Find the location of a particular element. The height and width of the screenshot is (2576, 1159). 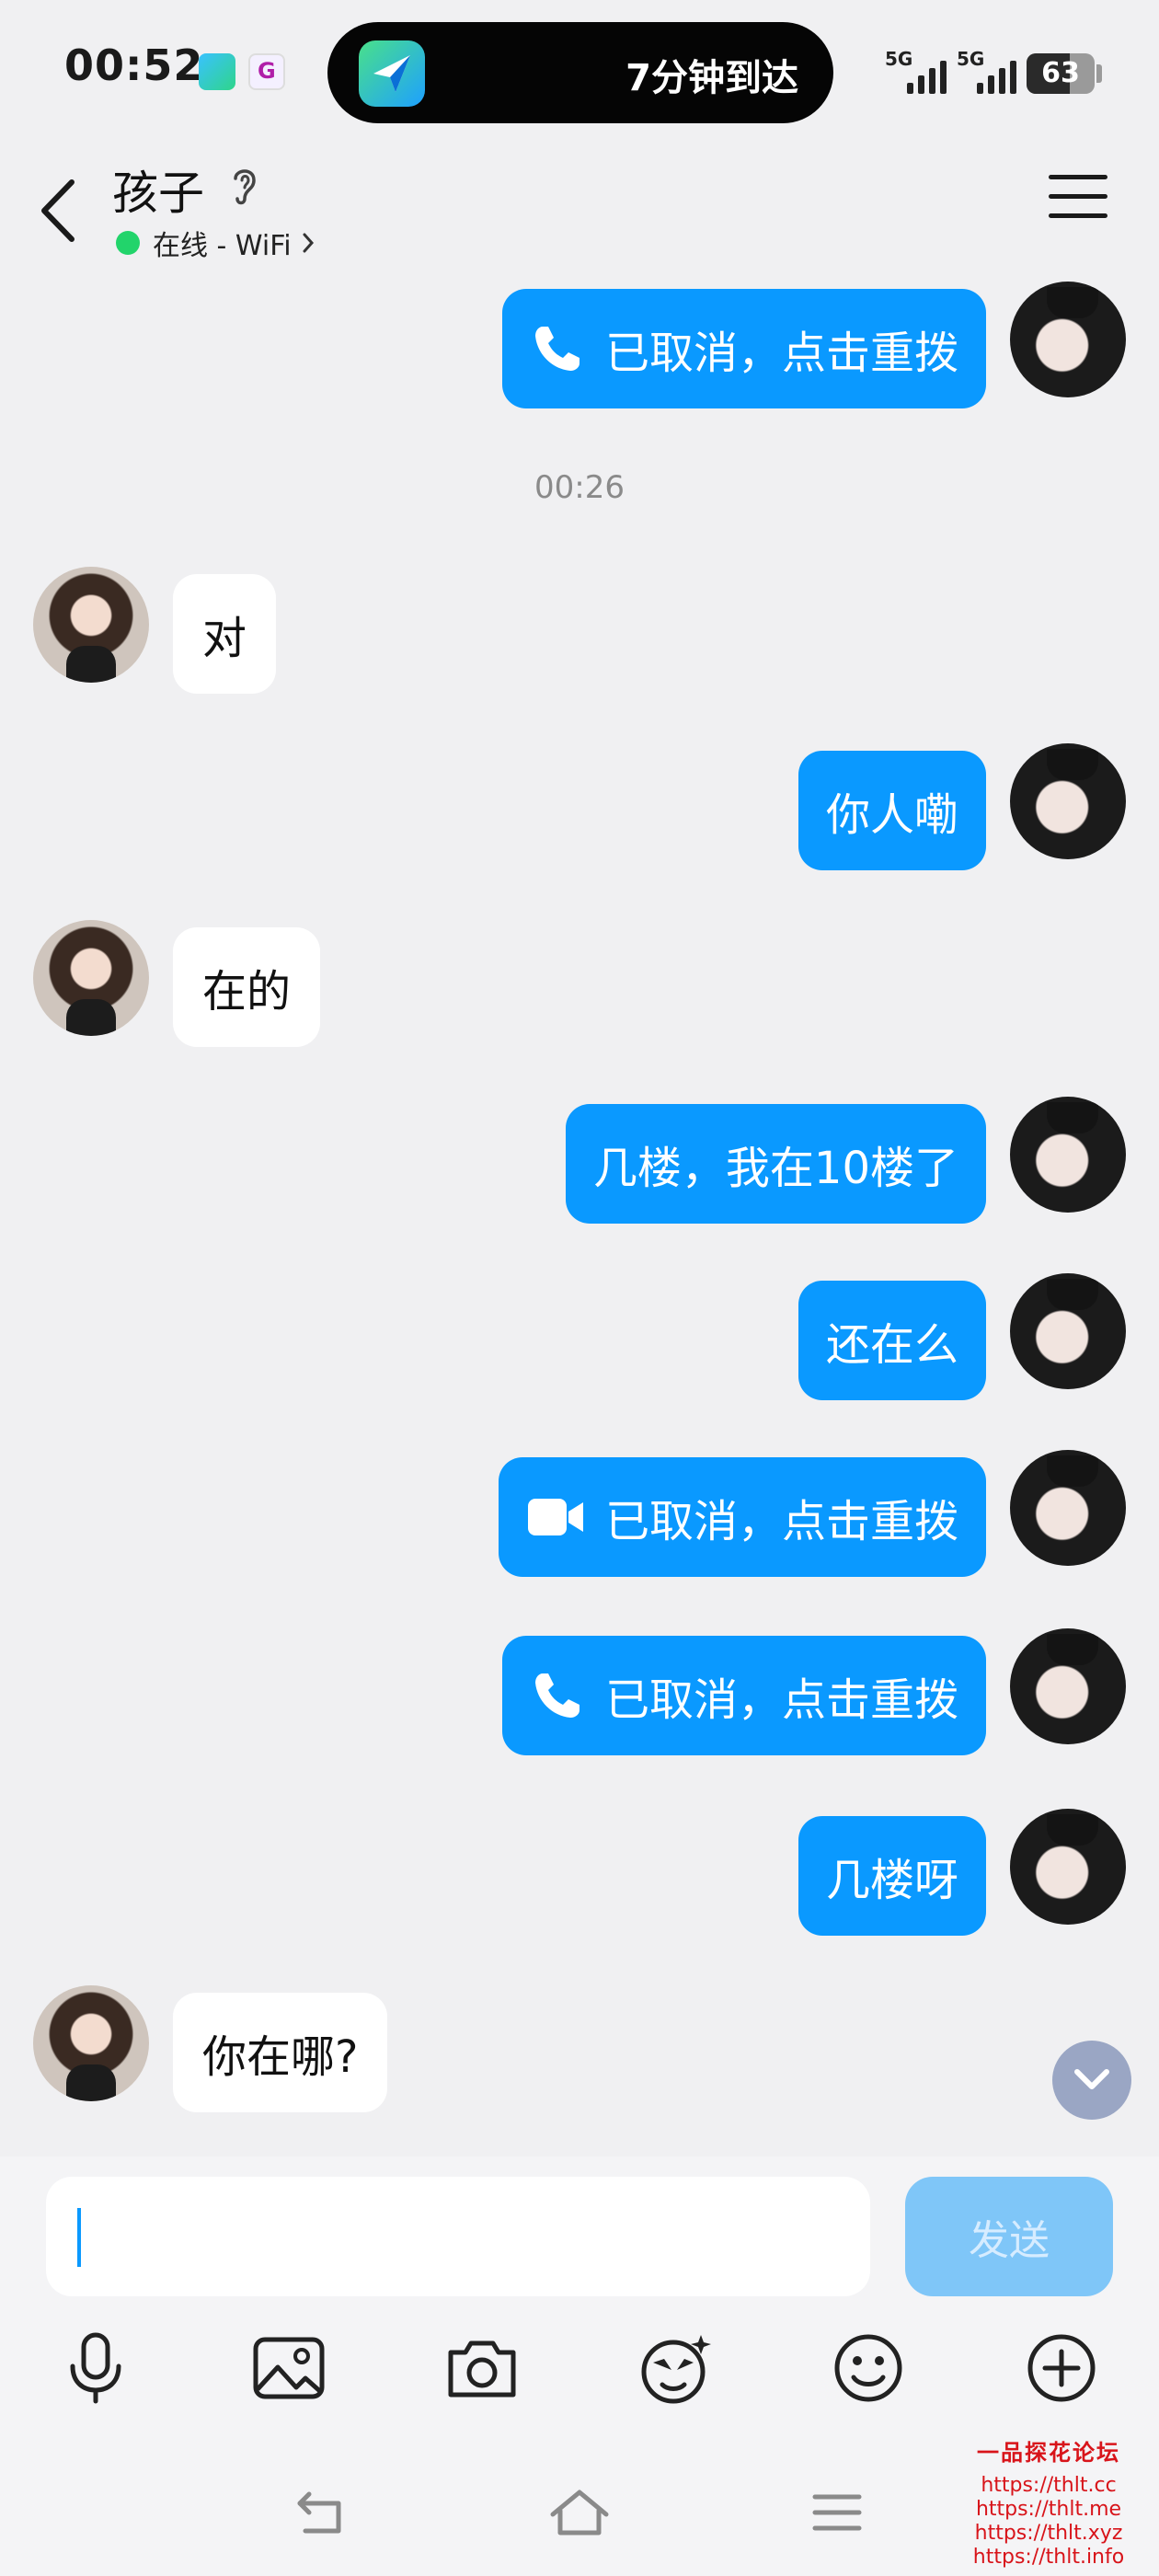

battery-level: 63 is located at coordinates (1060, 73).